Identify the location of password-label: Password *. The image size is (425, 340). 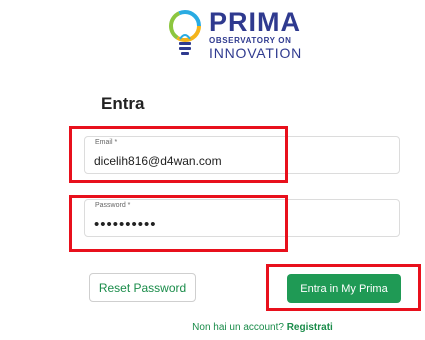
(113, 205).